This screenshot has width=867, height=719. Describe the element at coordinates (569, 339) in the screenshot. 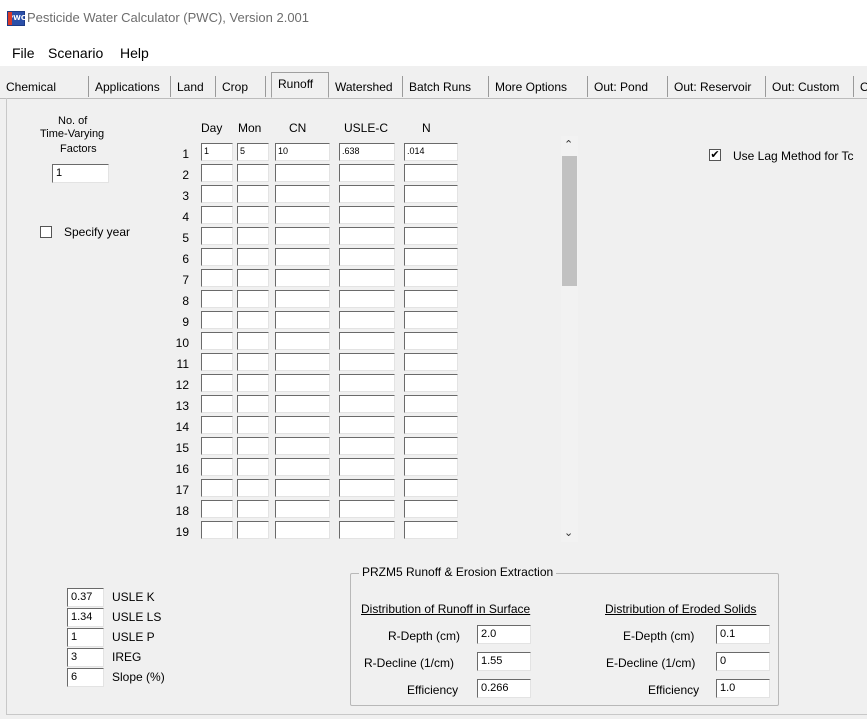

I see `grid-scrollbar: ⌃ ⌄` at that location.